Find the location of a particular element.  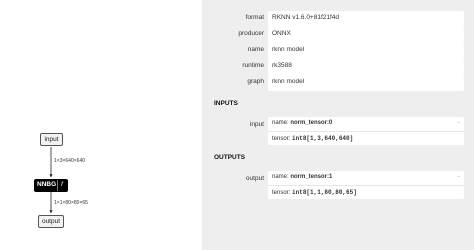

input-tensor-type: int8[1,3,640,640] is located at coordinates (323, 138).